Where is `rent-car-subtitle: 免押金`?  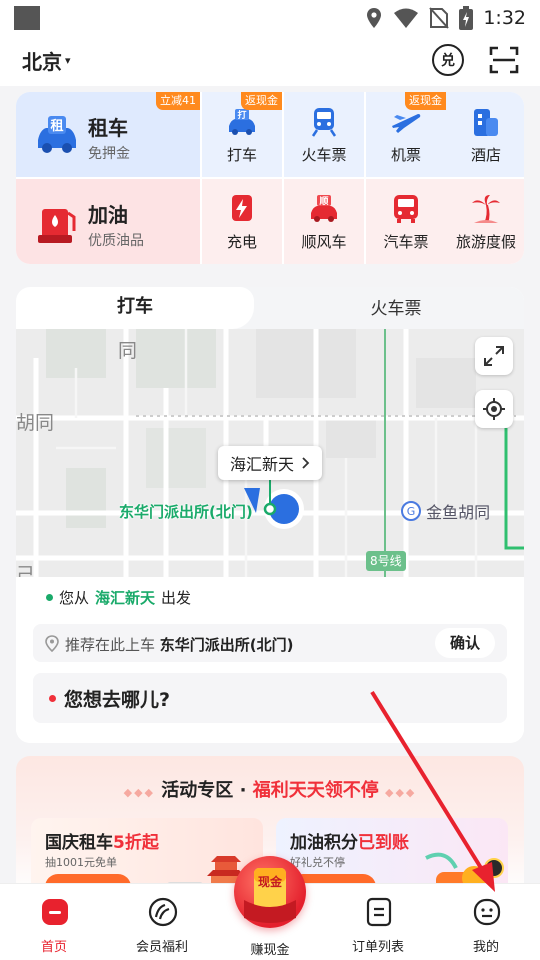 rent-car-subtitle: 免押金 is located at coordinates (109, 154).